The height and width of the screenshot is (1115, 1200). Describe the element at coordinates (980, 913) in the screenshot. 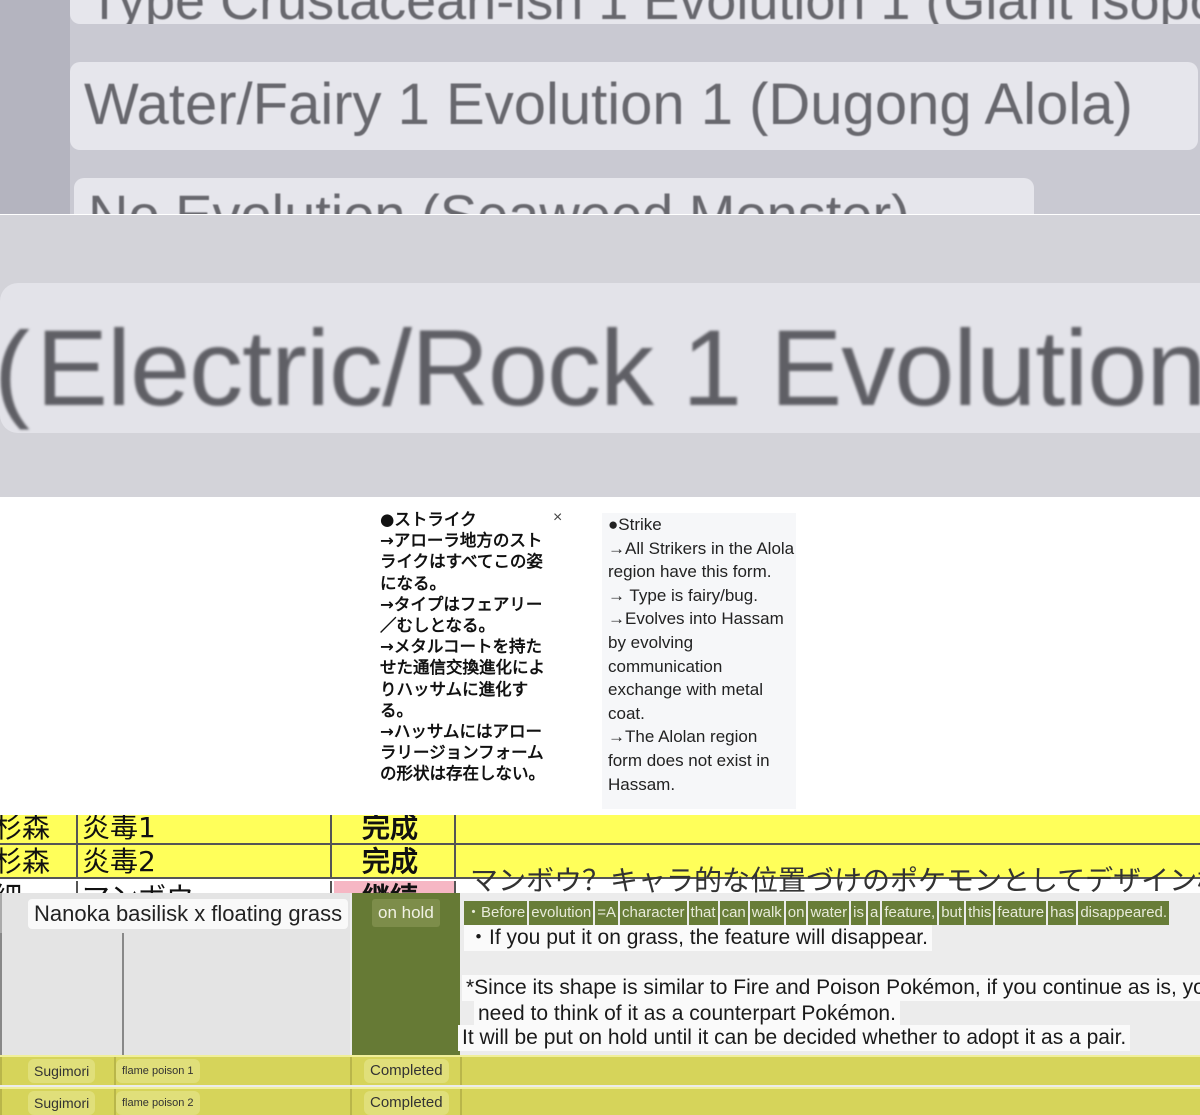

I see `highlight-word: this` at that location.